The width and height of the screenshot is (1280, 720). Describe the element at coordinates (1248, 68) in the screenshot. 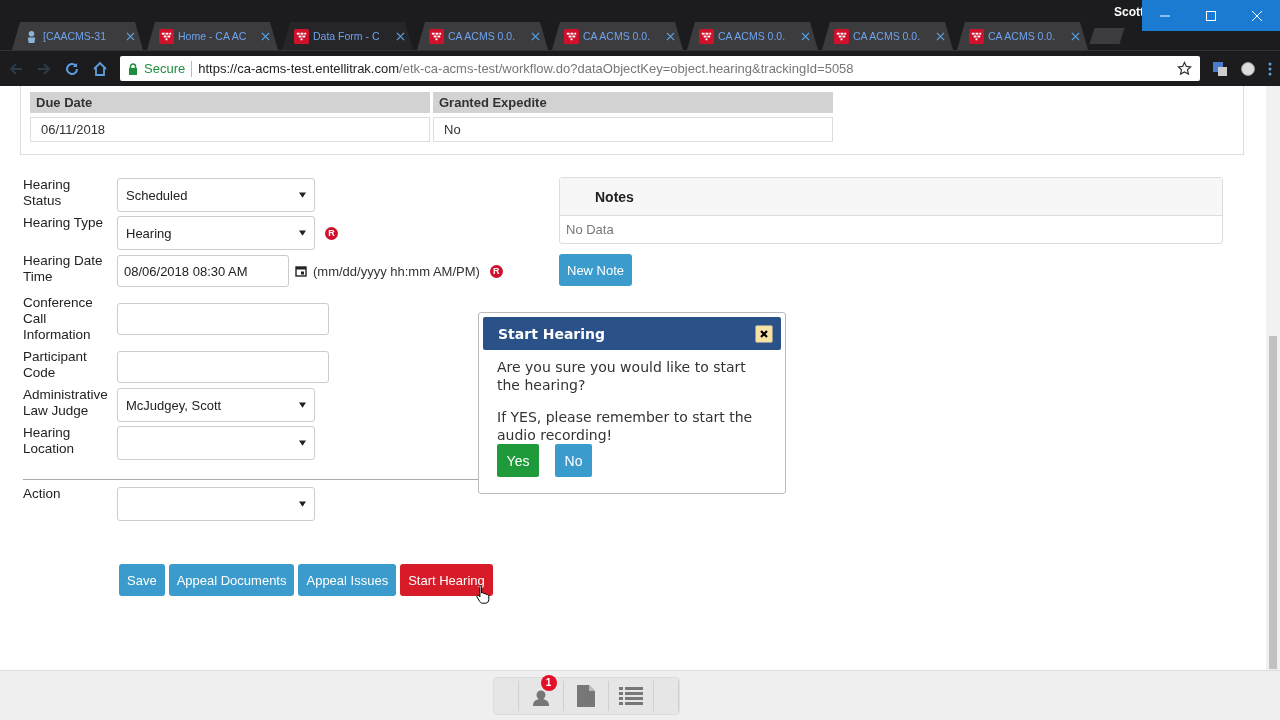

I see `extension-icon` at that location.